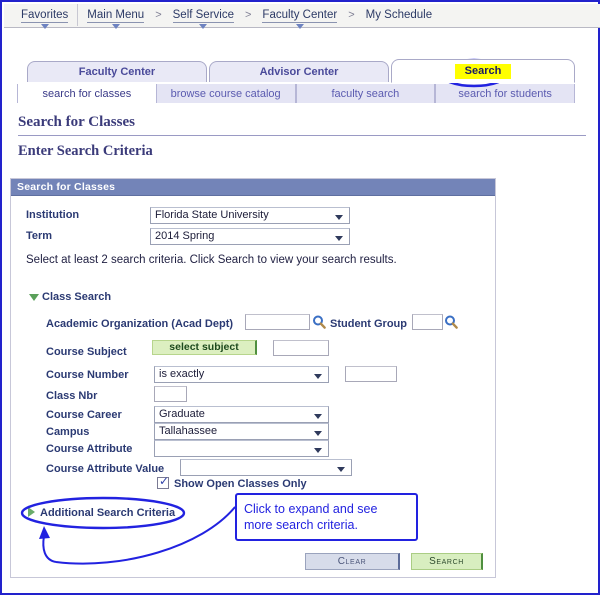 The height and width of the screenshot is (597, 600). Describe the element at coordinates (204, 347) in the screenshot. I see `select-subject-button: select subject` at that location.